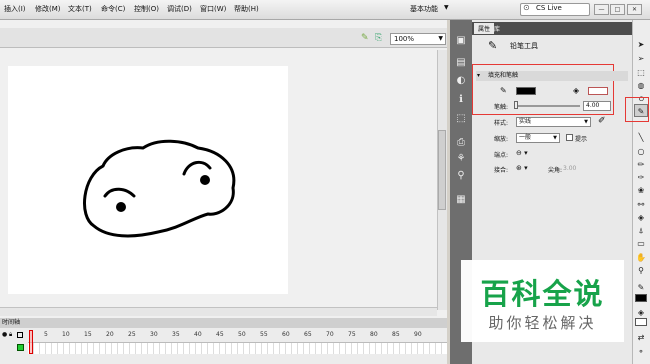  What do you see at coordinates (526, 7) in the screenshot?
I see `search-icon: ⊙` at bounding box center [526, 7].